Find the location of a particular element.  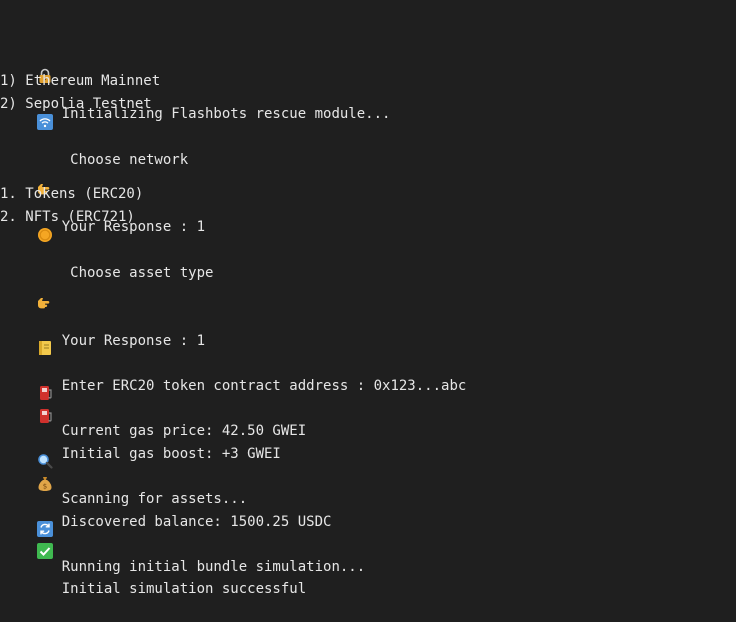

terminal-line: Initial gas boost: +3 GWEI is located at coordinates (140, 402).